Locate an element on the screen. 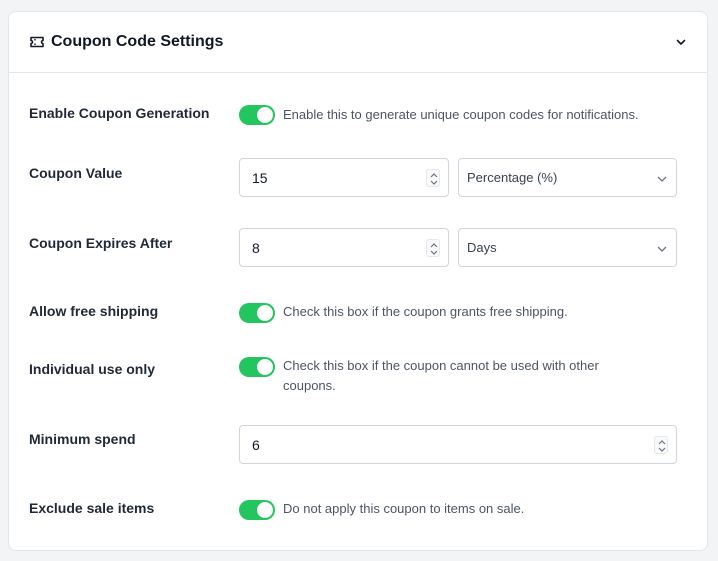 This screenshot has height=561, width=718. enable-coupon-label: Enable Coupon Generation is located at coordinates (119, 113).